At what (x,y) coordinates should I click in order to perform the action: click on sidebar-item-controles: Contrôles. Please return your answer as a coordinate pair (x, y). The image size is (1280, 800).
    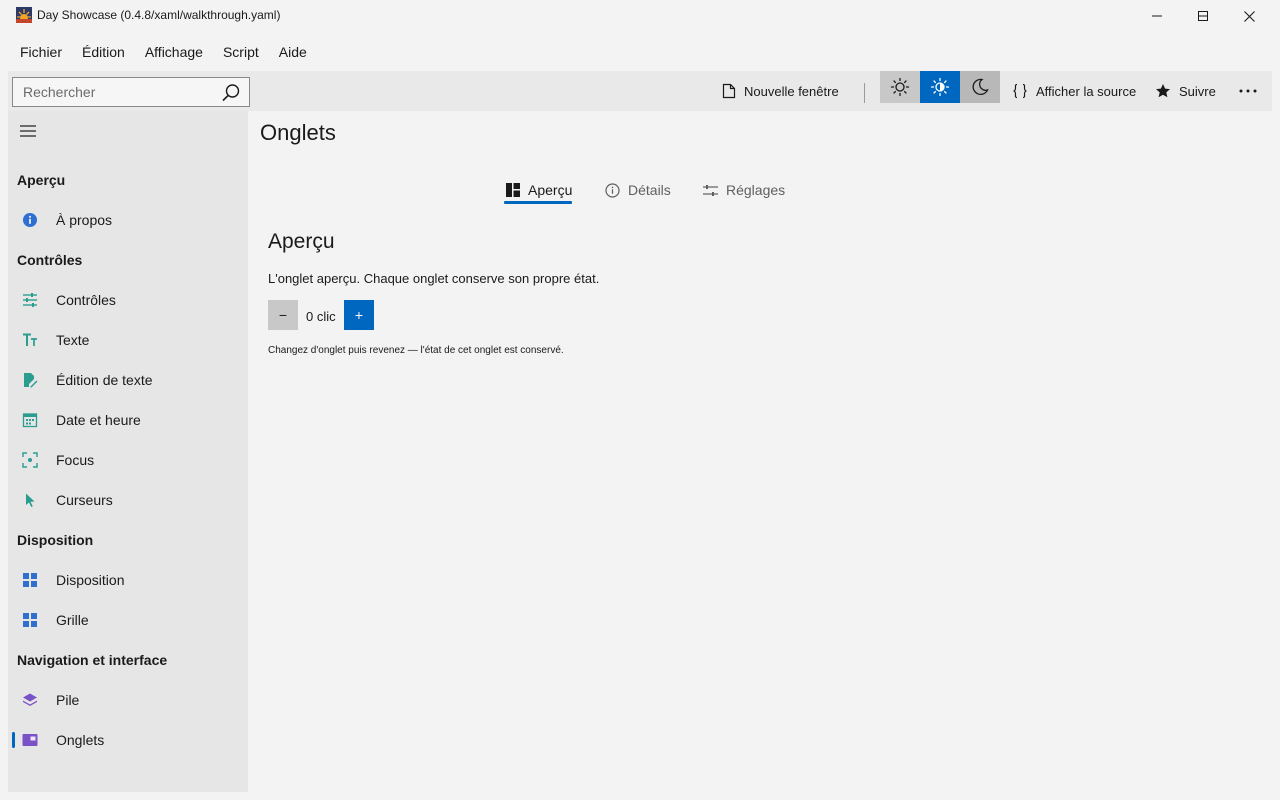
    Looking at the image, I should click on (128, 300).